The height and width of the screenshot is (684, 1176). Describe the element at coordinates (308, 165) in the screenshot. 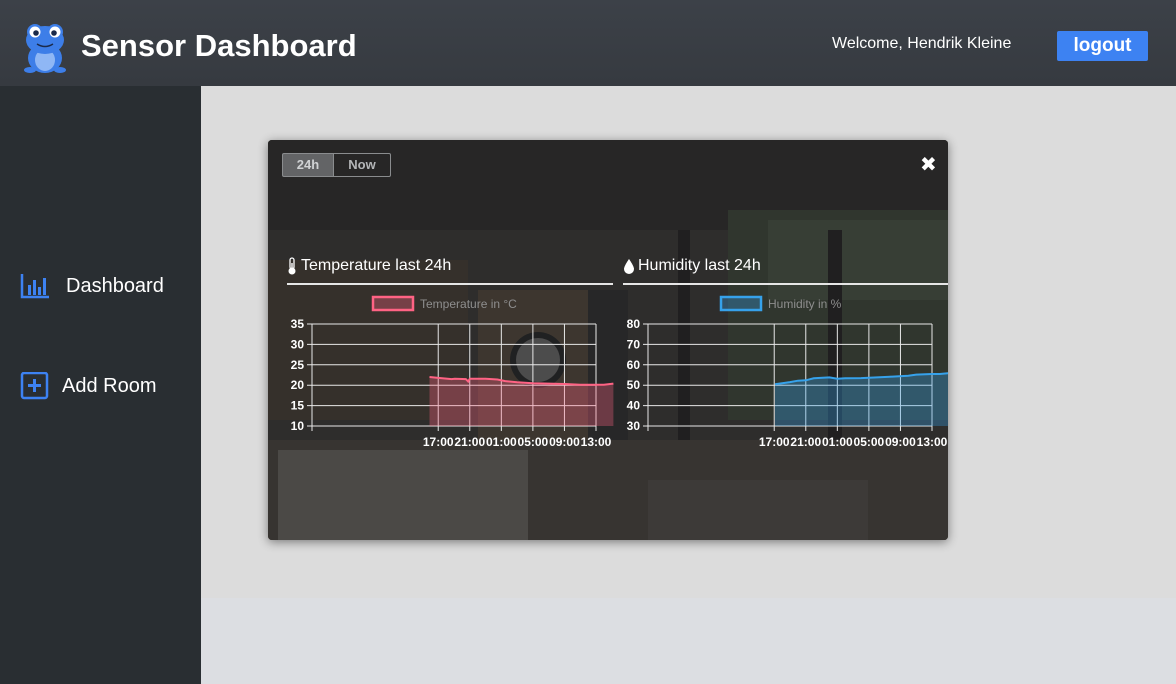

I see `toggle-24h-button: 24h` at that location.